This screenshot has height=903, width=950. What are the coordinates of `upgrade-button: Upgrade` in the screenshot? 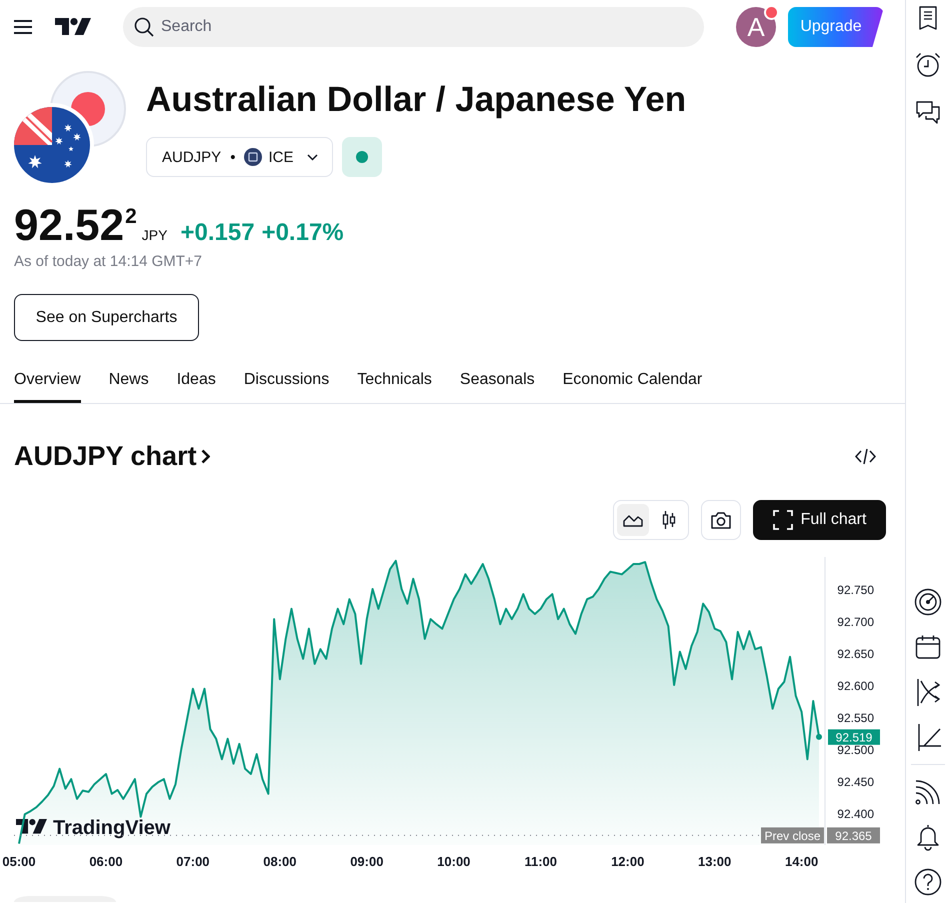 It's located at (836, 27).